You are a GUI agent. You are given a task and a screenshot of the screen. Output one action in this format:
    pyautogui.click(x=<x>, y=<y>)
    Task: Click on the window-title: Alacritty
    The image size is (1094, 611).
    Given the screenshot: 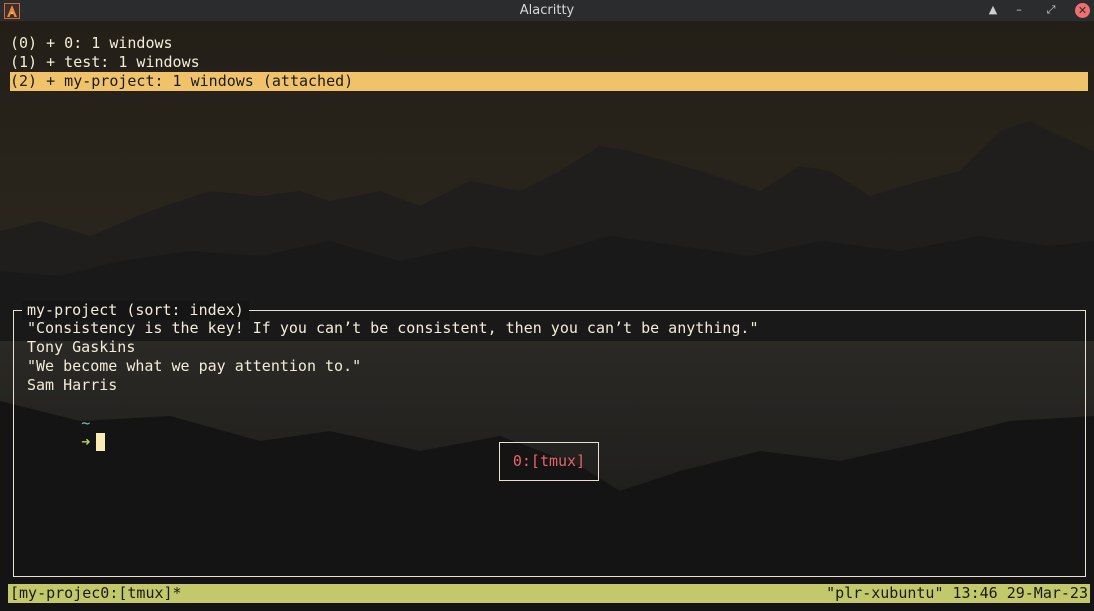 What is the action you would take?
    pyautogui.click(x=547, y=10)
    